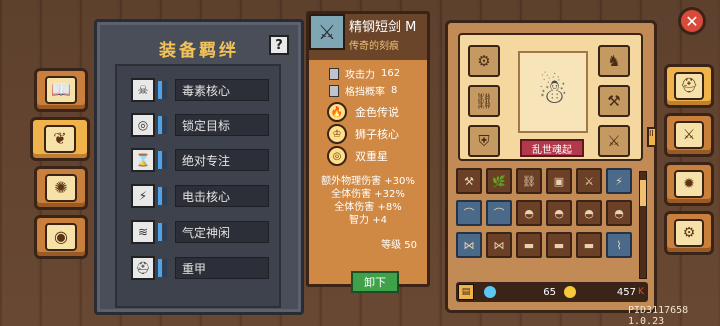 This screenshot has width=720, height=326. Describe the element at coordinates (363, 90) in the screenshot. I see `stat-block: 格挡概率 8` at that location.